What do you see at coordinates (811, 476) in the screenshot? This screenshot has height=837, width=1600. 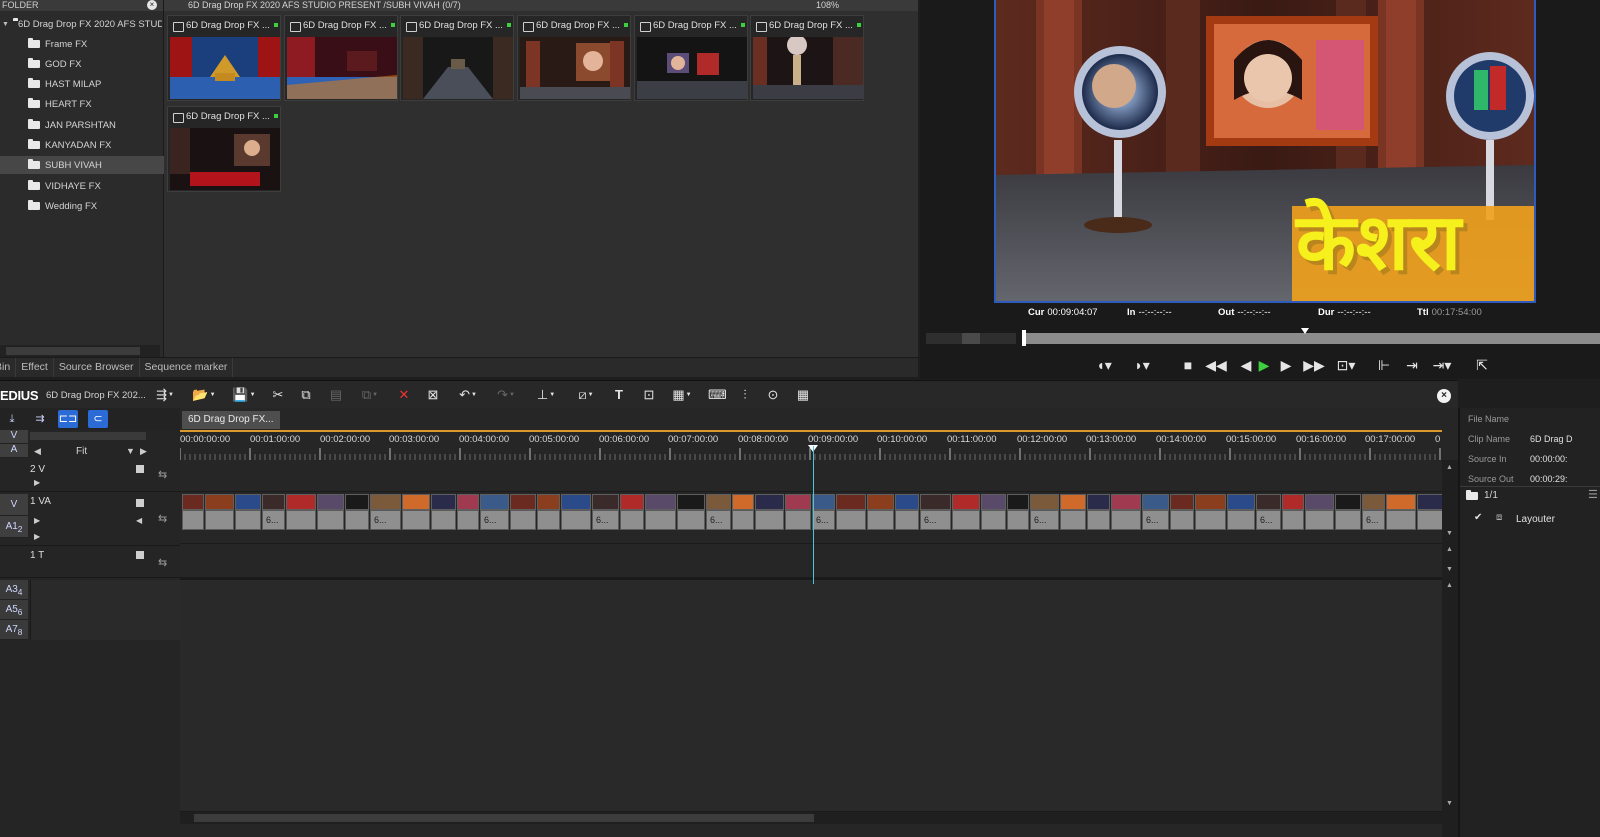 I see `lane-2v` at bounding box center [811, 476].